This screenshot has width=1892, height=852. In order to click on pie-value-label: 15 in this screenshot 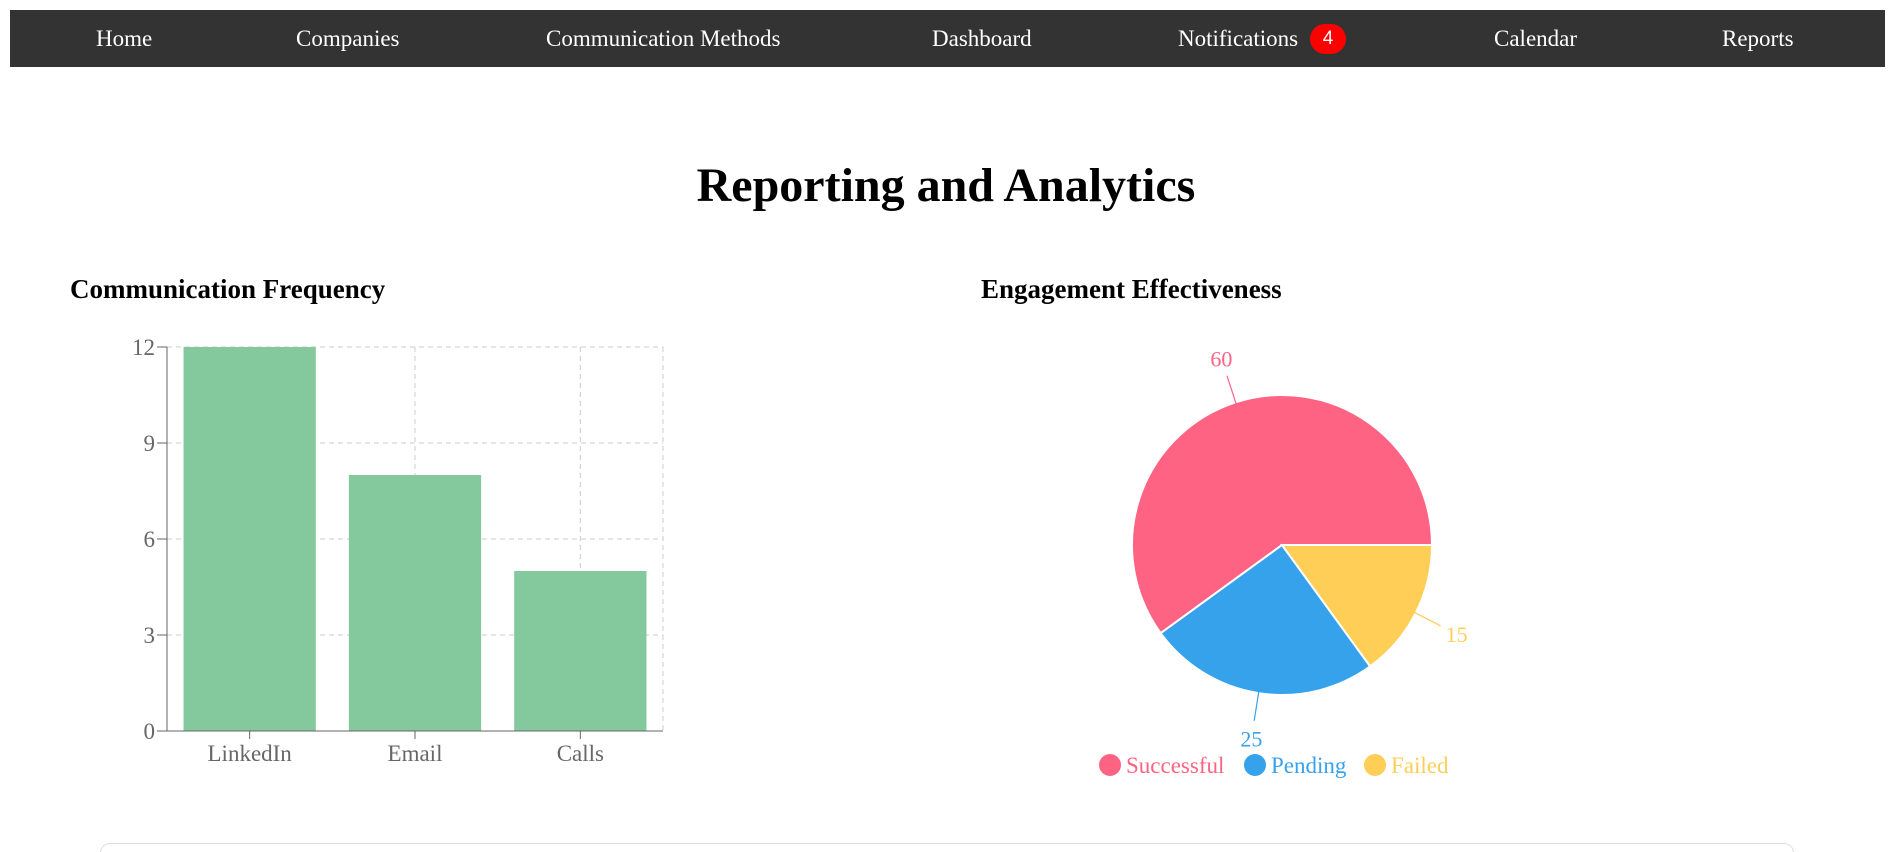, I will do `click(1457, 634)`.